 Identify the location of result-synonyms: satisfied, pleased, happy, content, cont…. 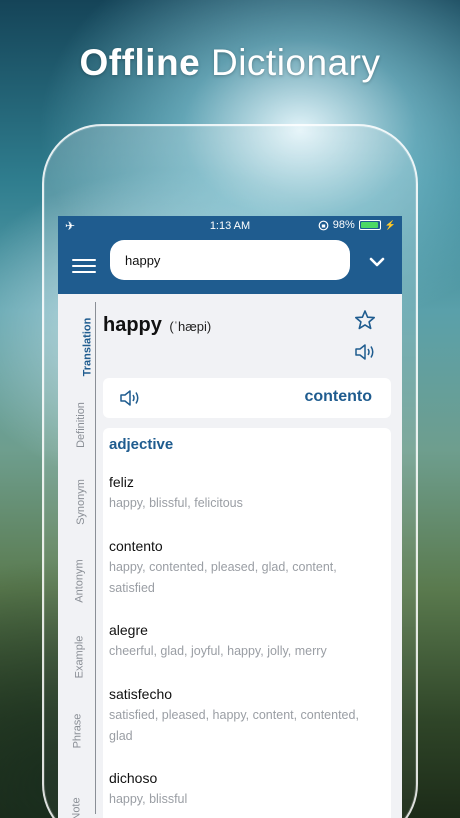
(234, 725).